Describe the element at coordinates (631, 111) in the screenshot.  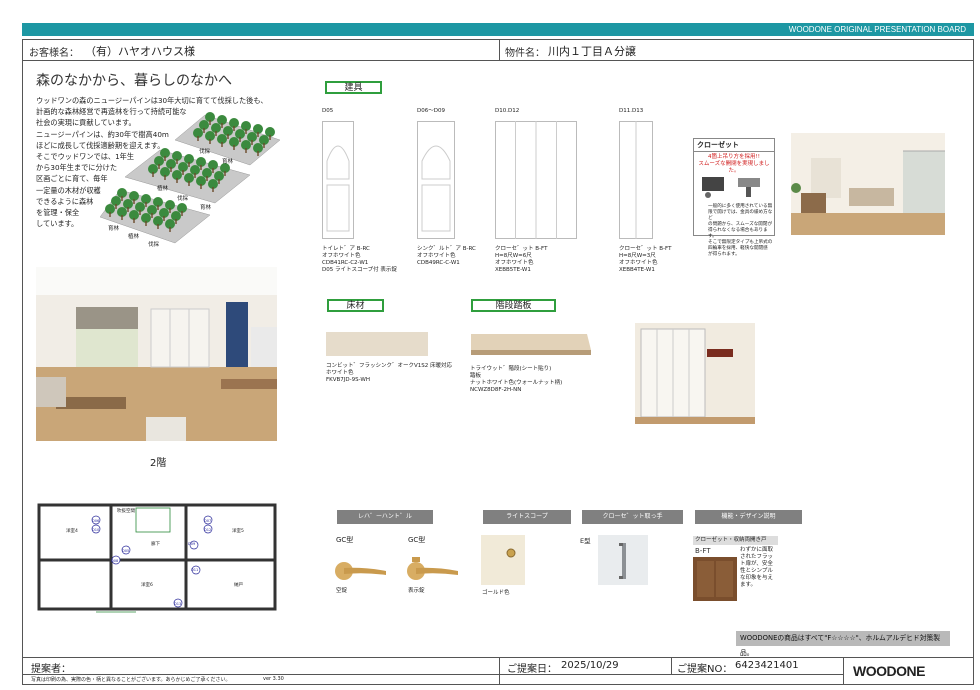
I see `door-code: D11.D13` at that location.